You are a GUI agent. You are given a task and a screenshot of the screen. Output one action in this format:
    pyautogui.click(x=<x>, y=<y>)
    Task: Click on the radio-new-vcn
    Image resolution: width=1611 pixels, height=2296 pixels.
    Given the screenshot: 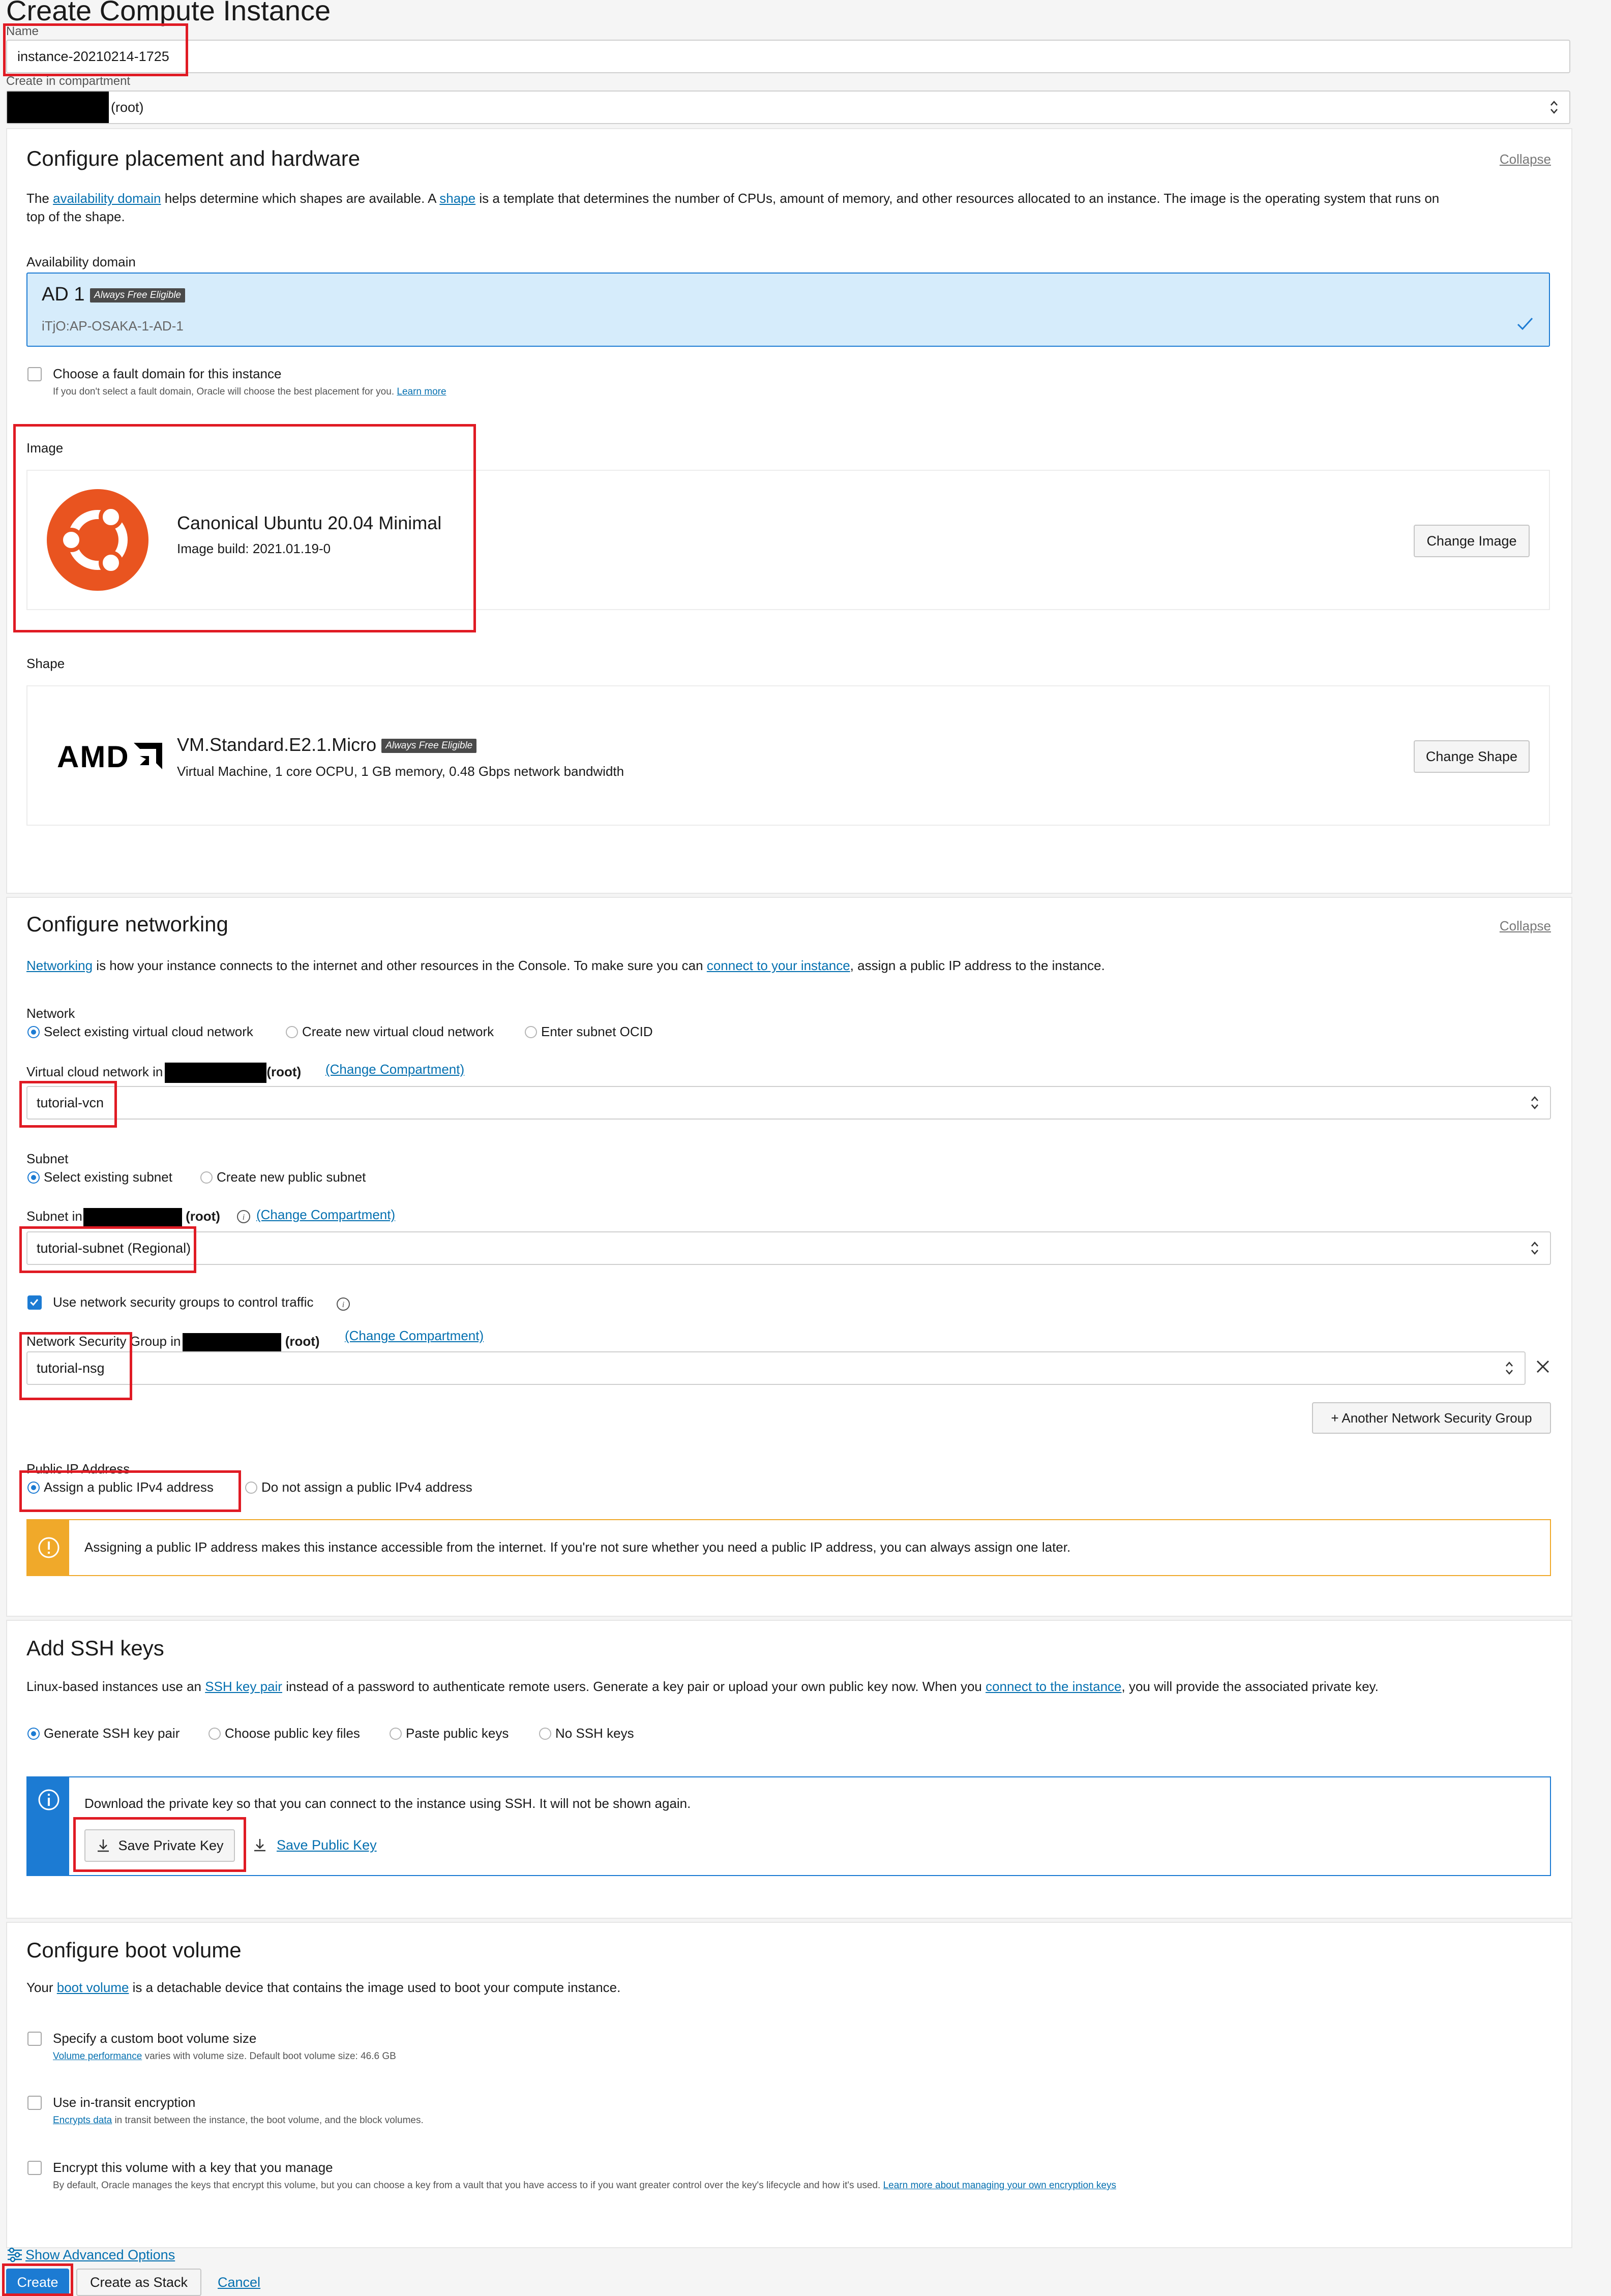 What is the action you would take?
    pyautogui.click(x=292, y=1032)
    